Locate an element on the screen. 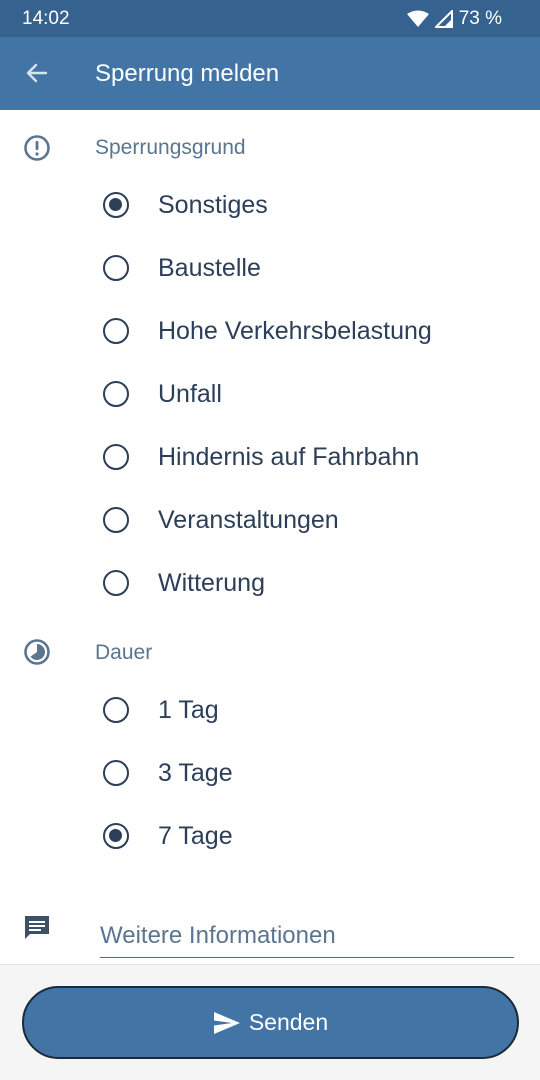  further-info-field is located at coordinates (307, 938).